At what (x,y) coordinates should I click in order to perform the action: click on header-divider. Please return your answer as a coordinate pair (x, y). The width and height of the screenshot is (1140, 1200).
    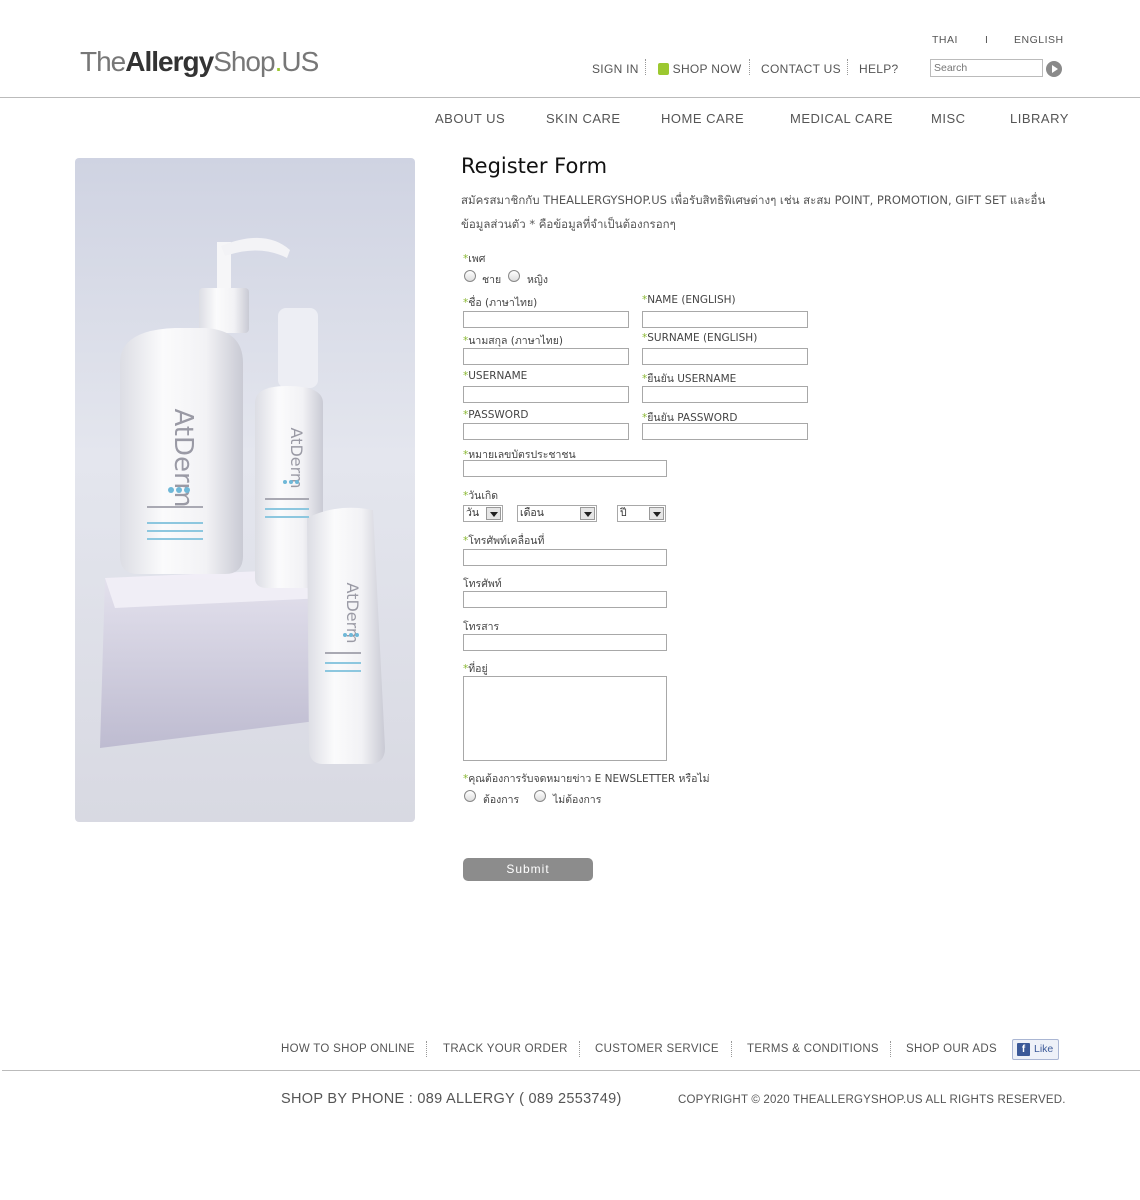
    Looking at the image, I should click on (570, 97).